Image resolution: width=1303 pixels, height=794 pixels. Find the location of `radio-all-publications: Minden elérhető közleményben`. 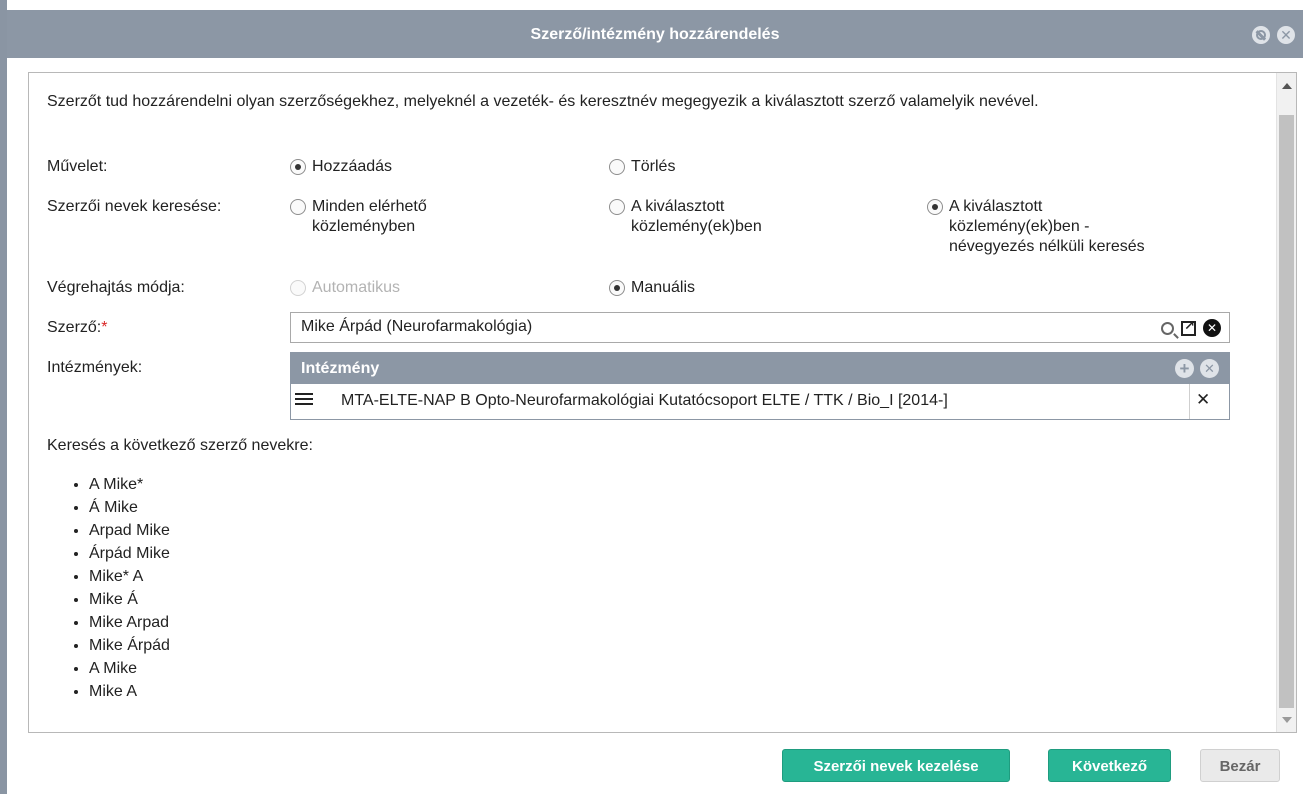

radio-all-publications: Minden elérhető közleményben is located at coordinates (358, 217).